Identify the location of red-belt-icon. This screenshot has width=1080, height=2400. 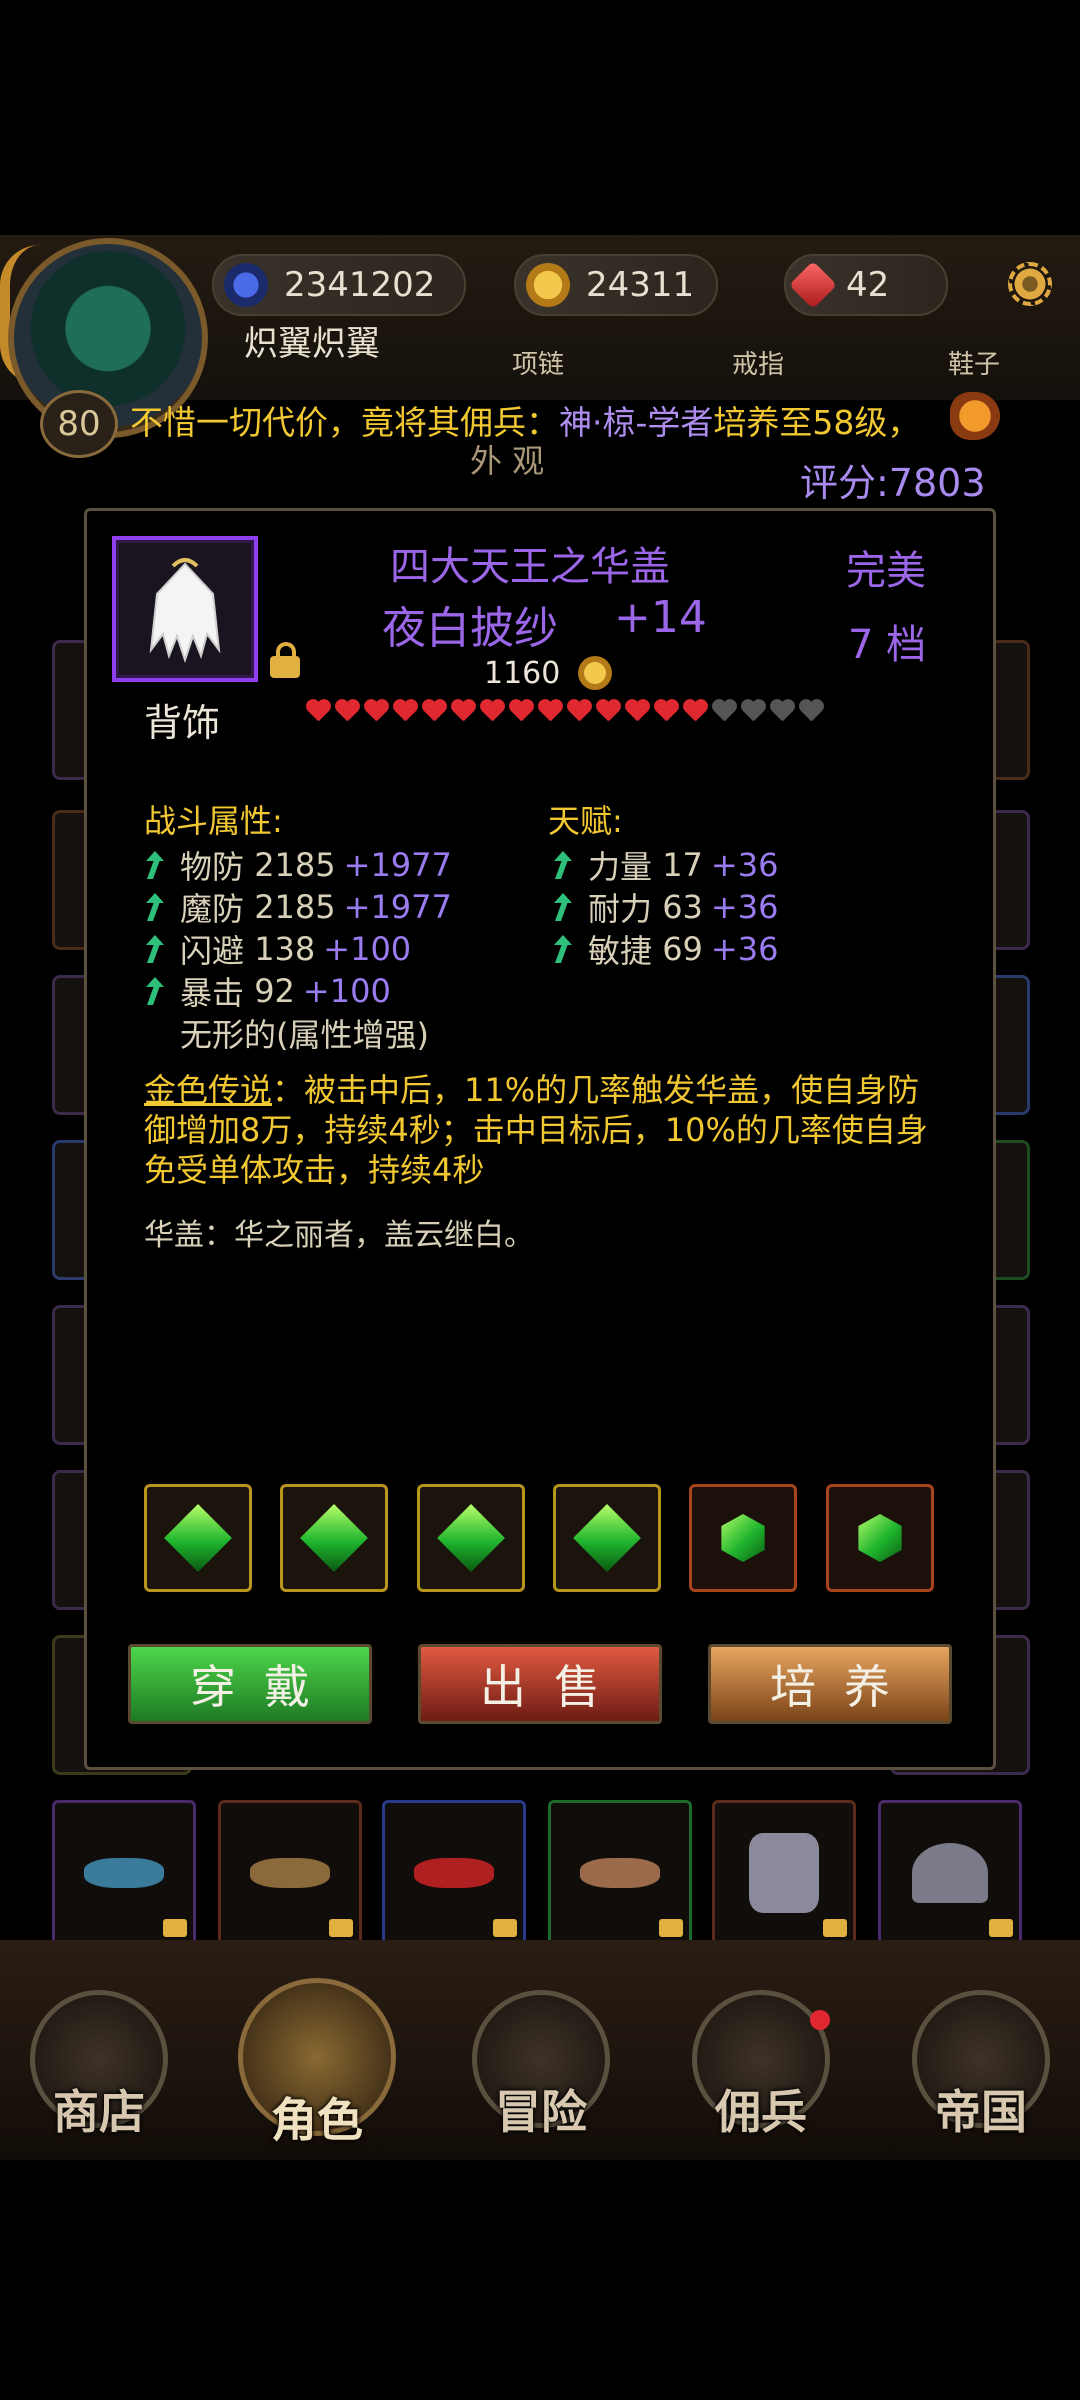
(454, 1873).